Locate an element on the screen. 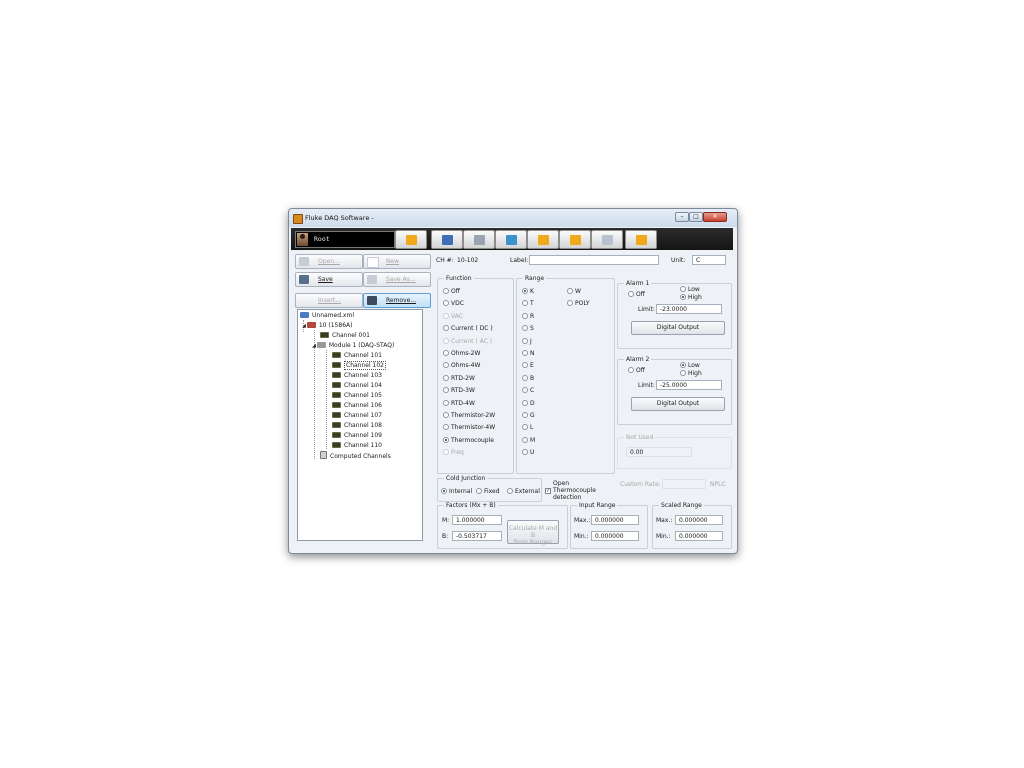  network-button is located at coordinates (511, 239).